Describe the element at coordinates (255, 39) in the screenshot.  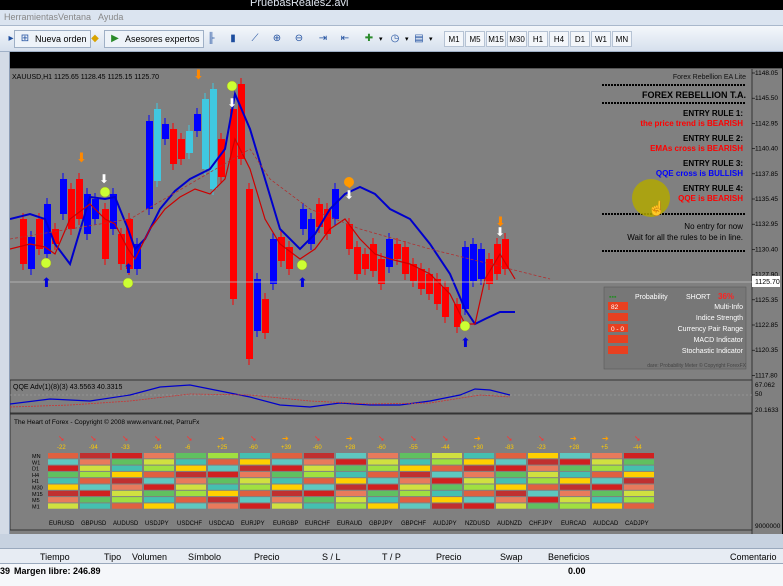
I see `line-chart-button: ⟋` at that location.